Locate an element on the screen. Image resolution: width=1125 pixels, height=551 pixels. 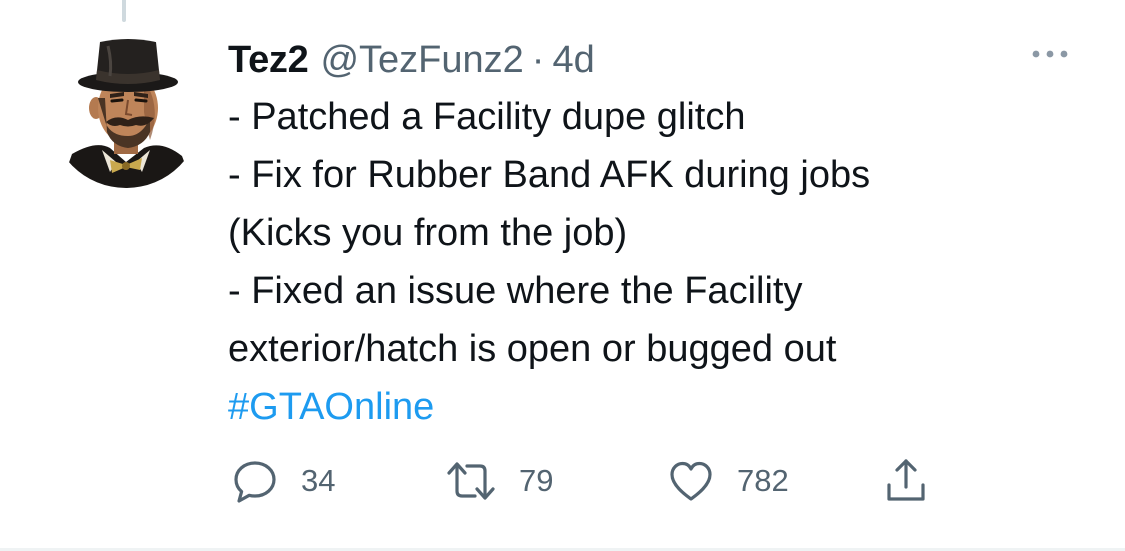
share-button is located at coordinates (906, 481).